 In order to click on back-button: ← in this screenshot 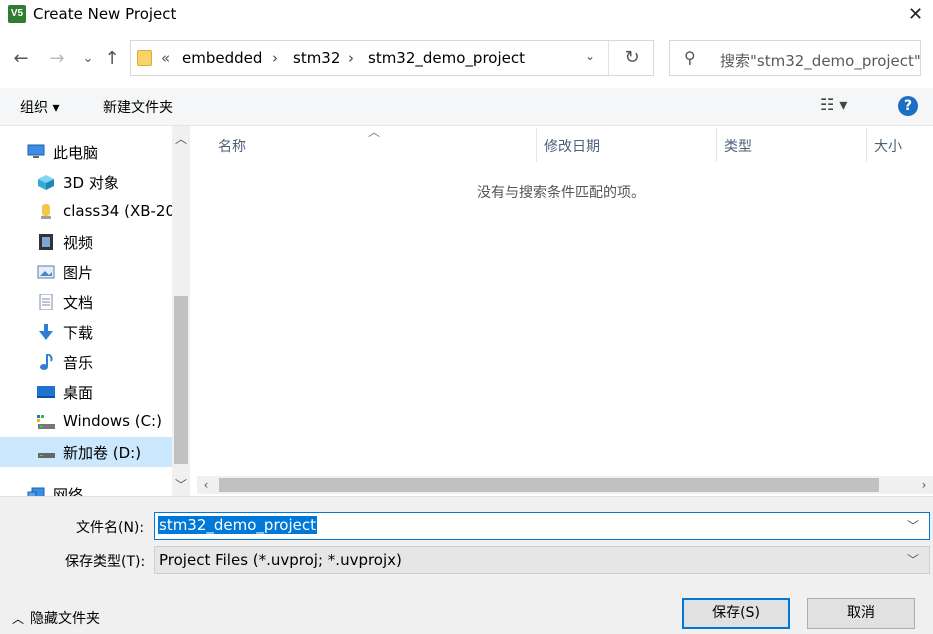, I will do `click(21, 59)`.